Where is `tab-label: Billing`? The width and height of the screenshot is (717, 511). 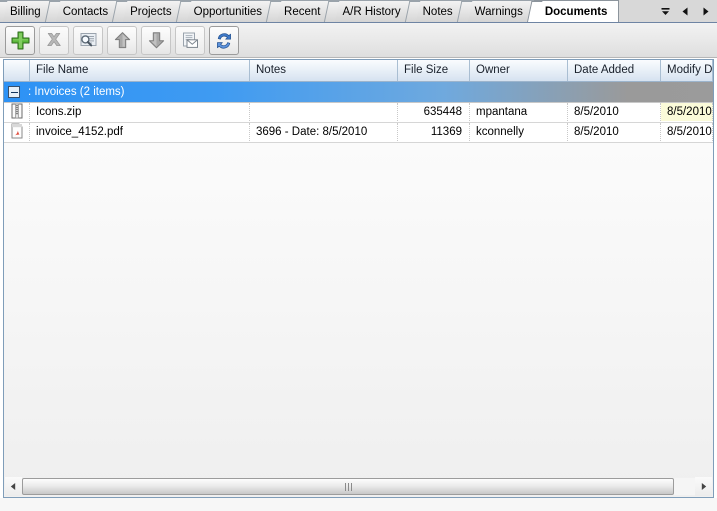
tab-label: Billing is located at coordinates (25, 12).